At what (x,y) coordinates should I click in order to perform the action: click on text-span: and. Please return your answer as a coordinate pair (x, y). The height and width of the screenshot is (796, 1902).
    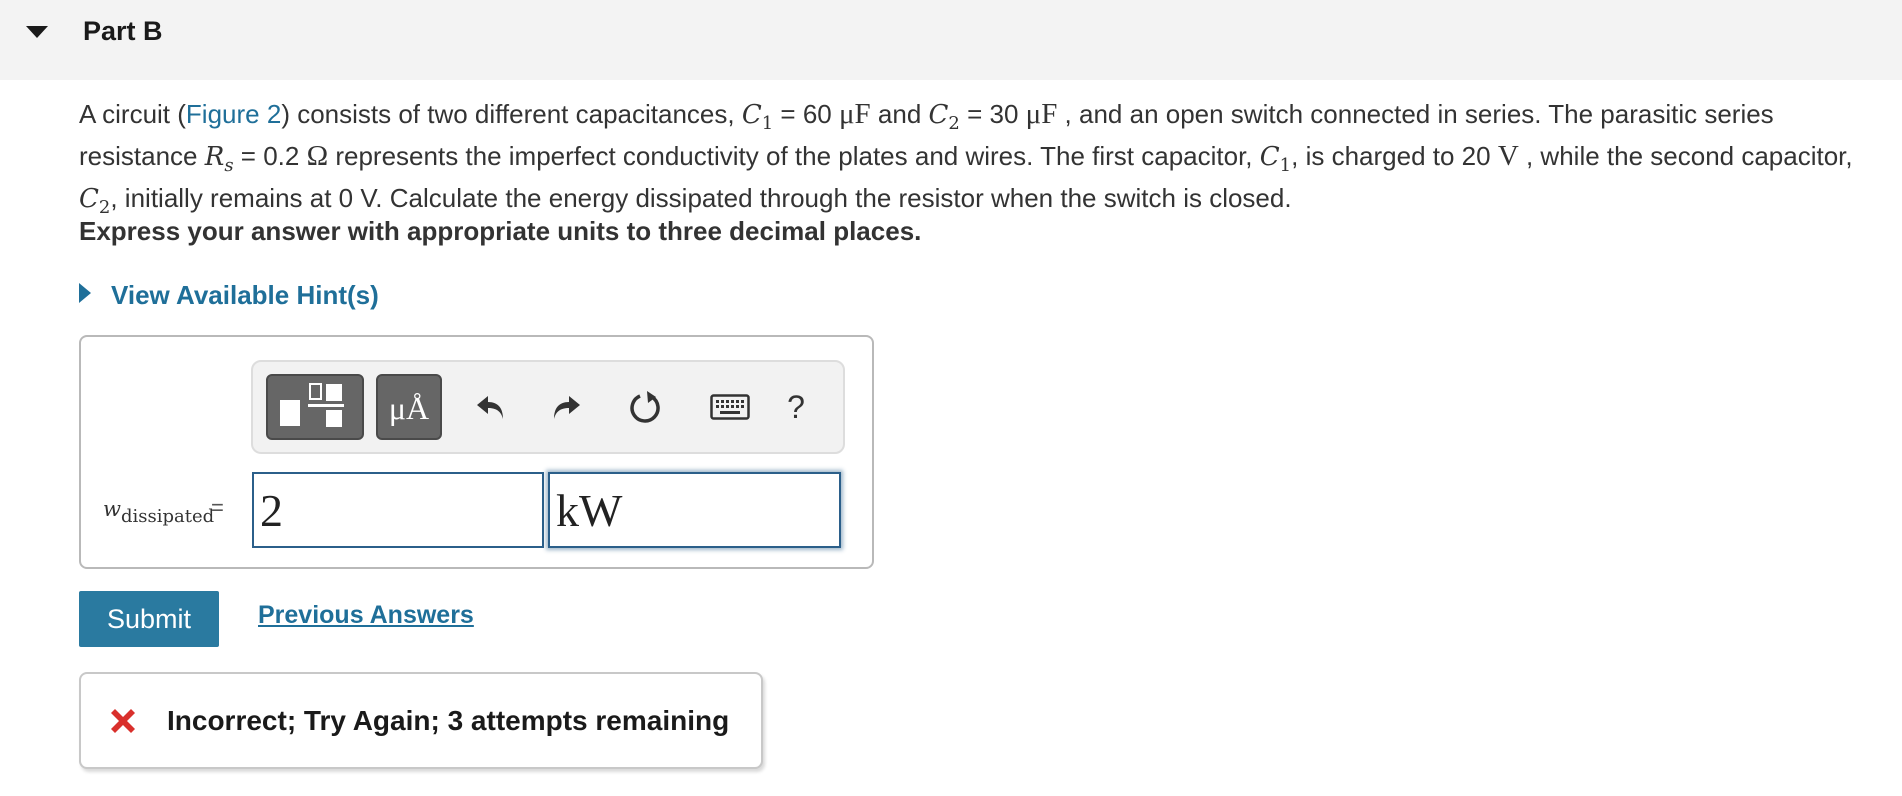
    Looking at the image, I should click on (899, 114).